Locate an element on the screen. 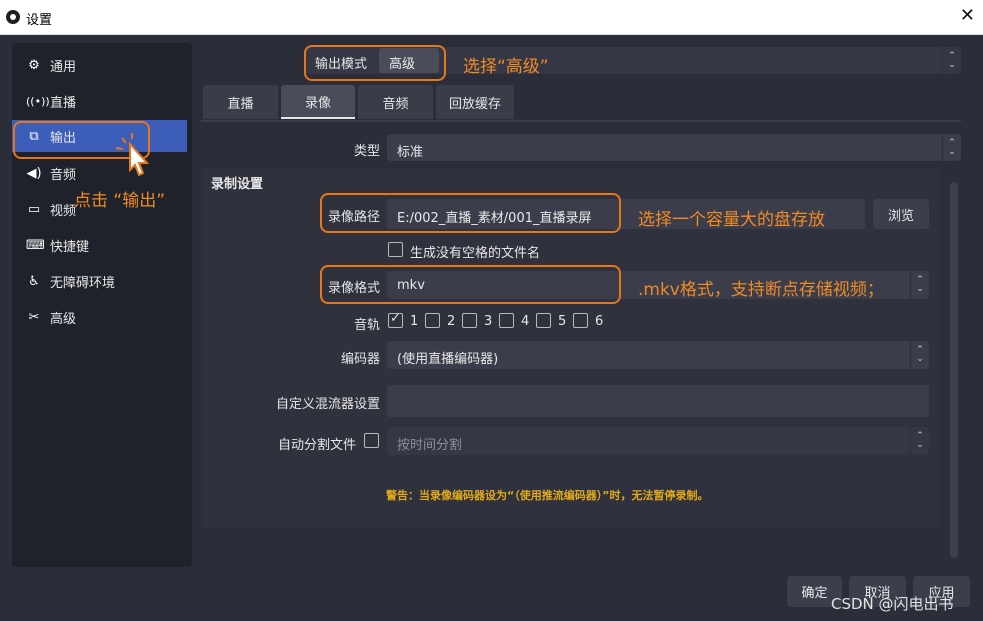 The image size is (983, 621). annotation-click-output: 点击 “输出” is located at coordinates (120, 201).